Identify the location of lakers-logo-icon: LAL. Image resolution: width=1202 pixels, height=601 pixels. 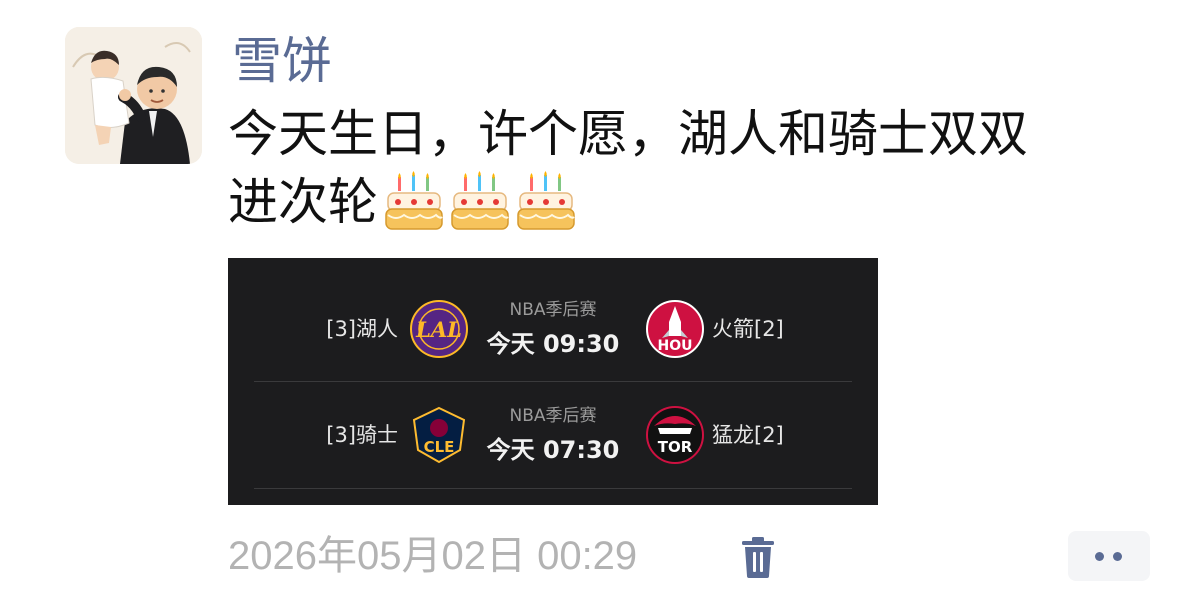
(439, 329).